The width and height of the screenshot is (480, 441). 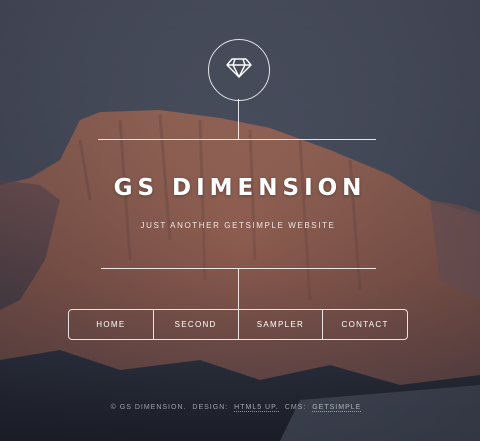 I want to click on main-nav: HOME SECOND SAMPLER CONTACT, so click(x=238, y=324).